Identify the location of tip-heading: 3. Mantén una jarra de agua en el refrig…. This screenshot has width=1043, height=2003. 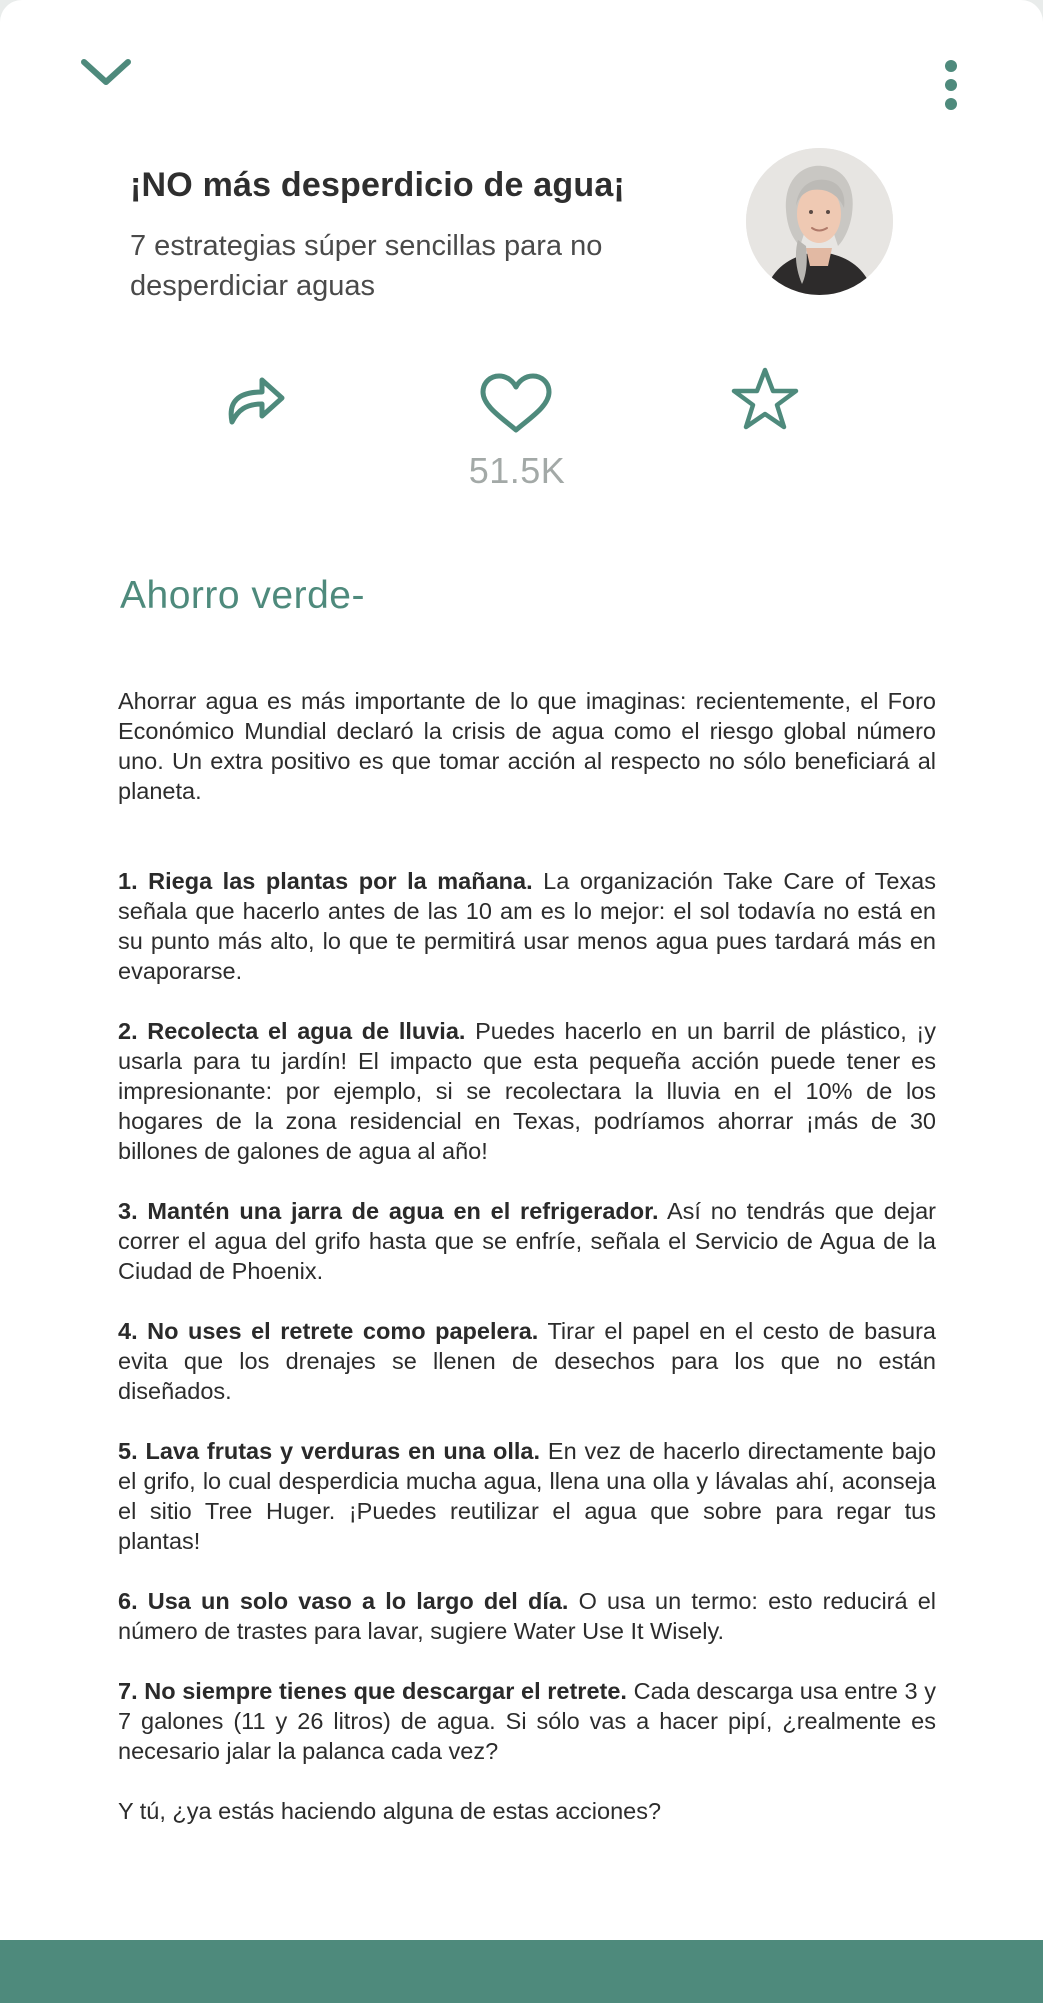
(388, 1211).